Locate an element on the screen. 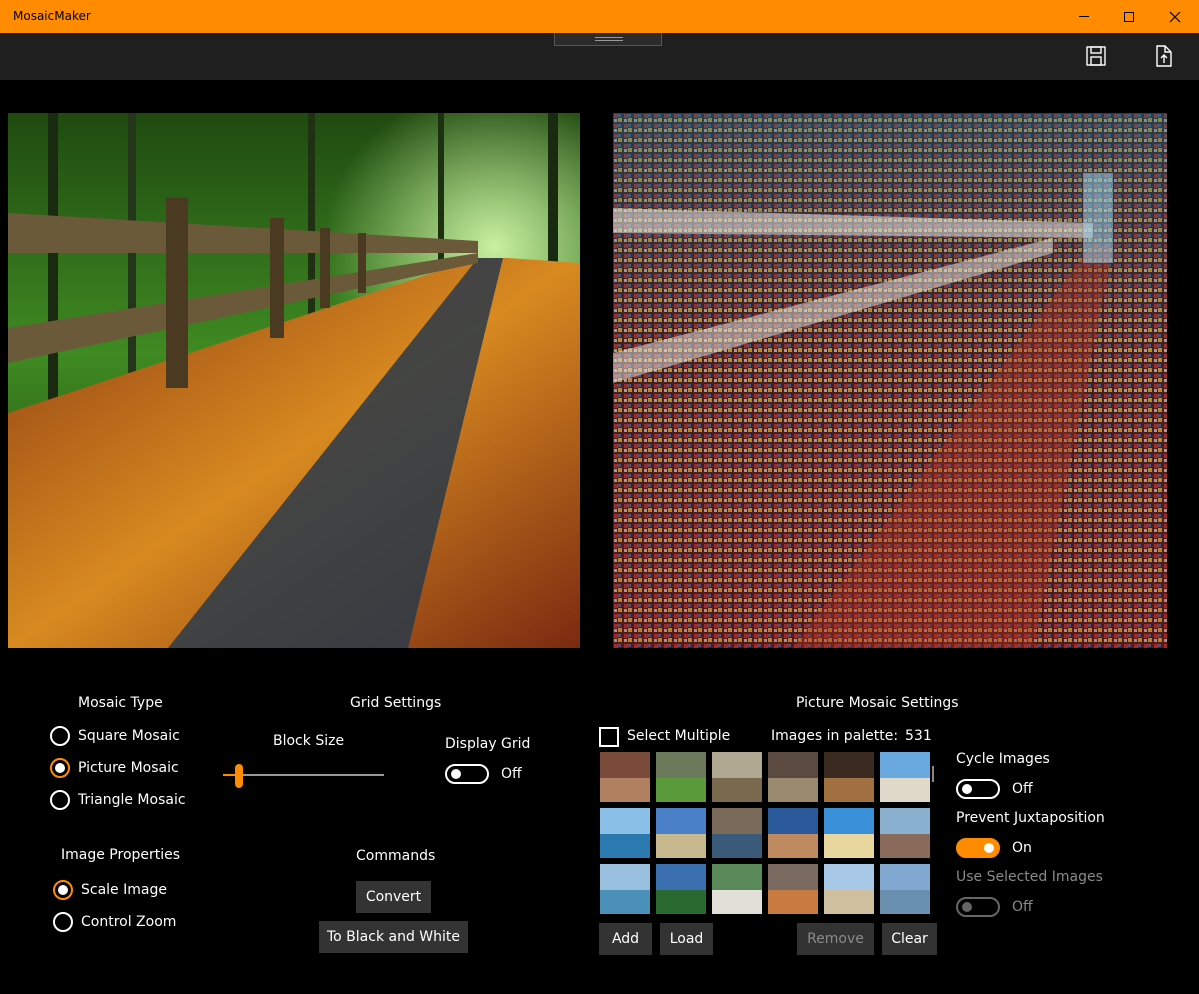 Image resolution: width=1199 pixels, height=994 pixels. close-button is located at coordinates (1175, 16).